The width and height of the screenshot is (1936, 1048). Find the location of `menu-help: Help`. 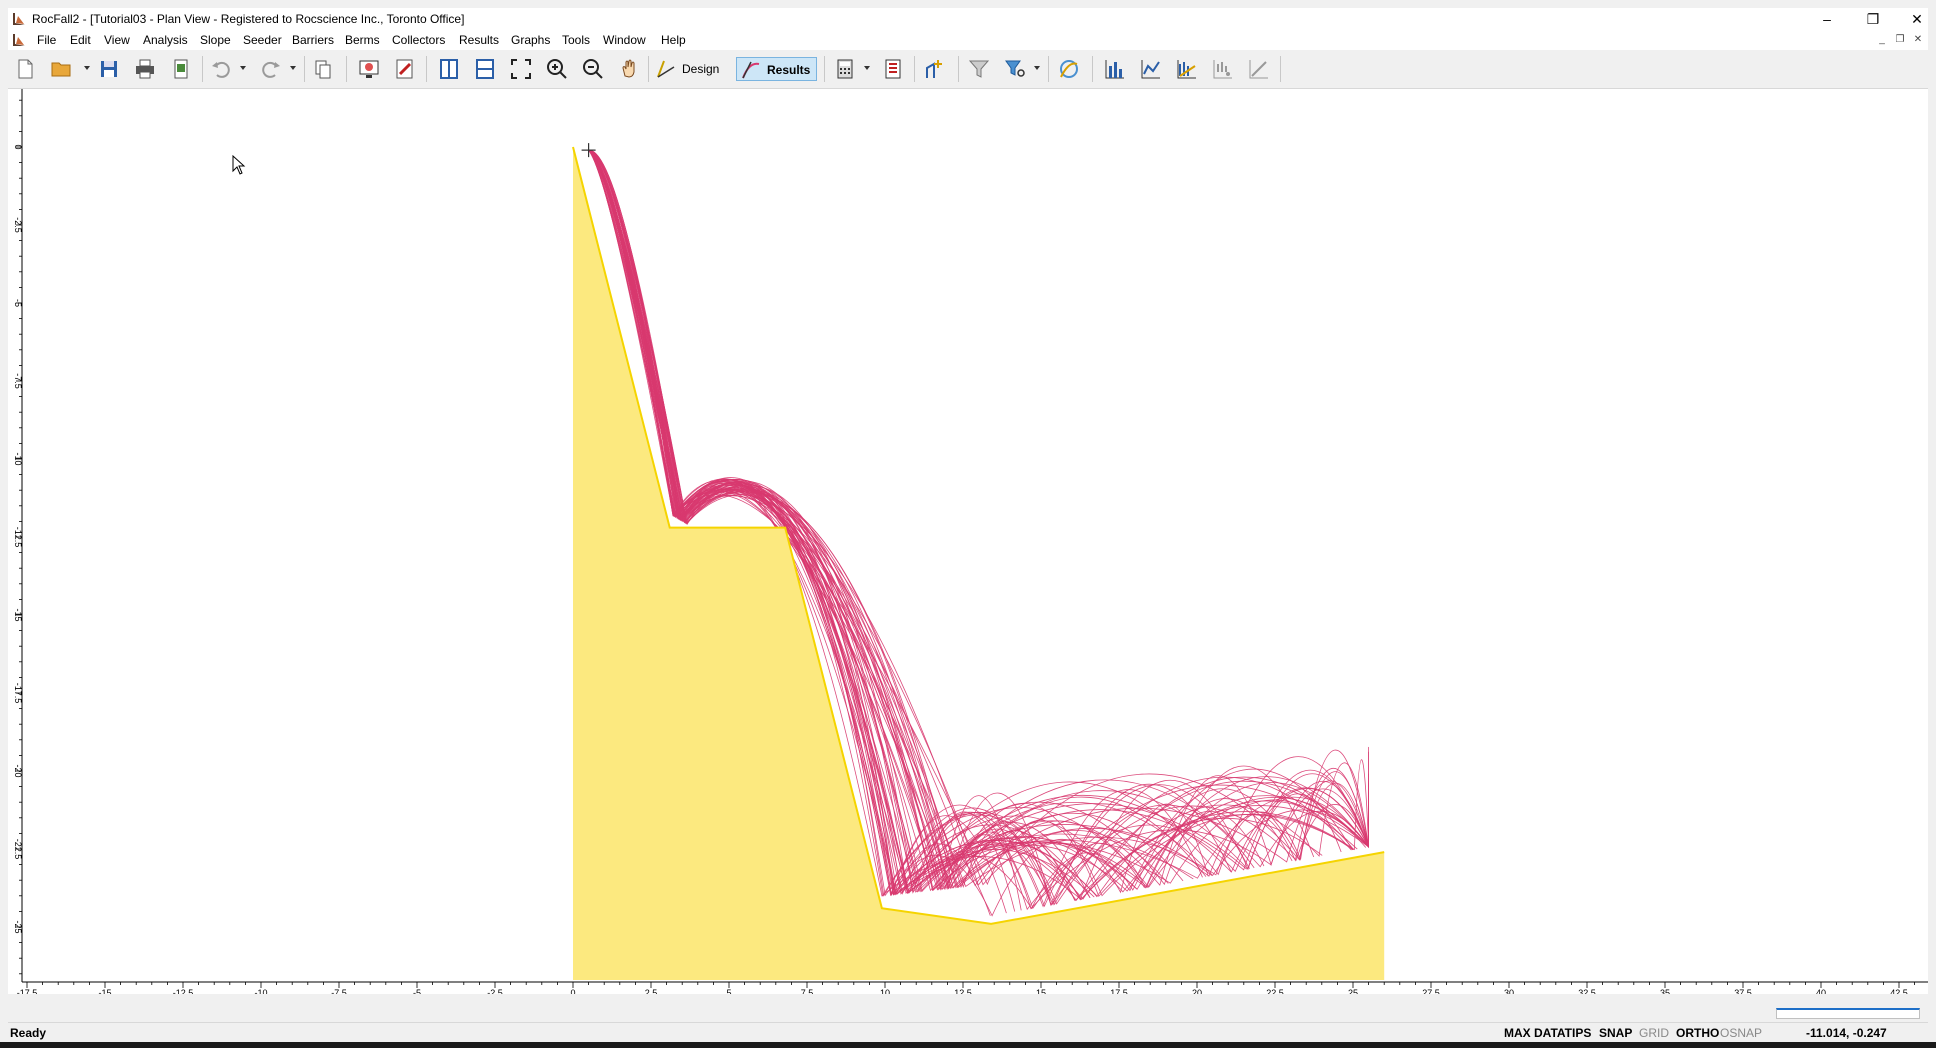

menu-help: Help is located at coordinates (673, 40).